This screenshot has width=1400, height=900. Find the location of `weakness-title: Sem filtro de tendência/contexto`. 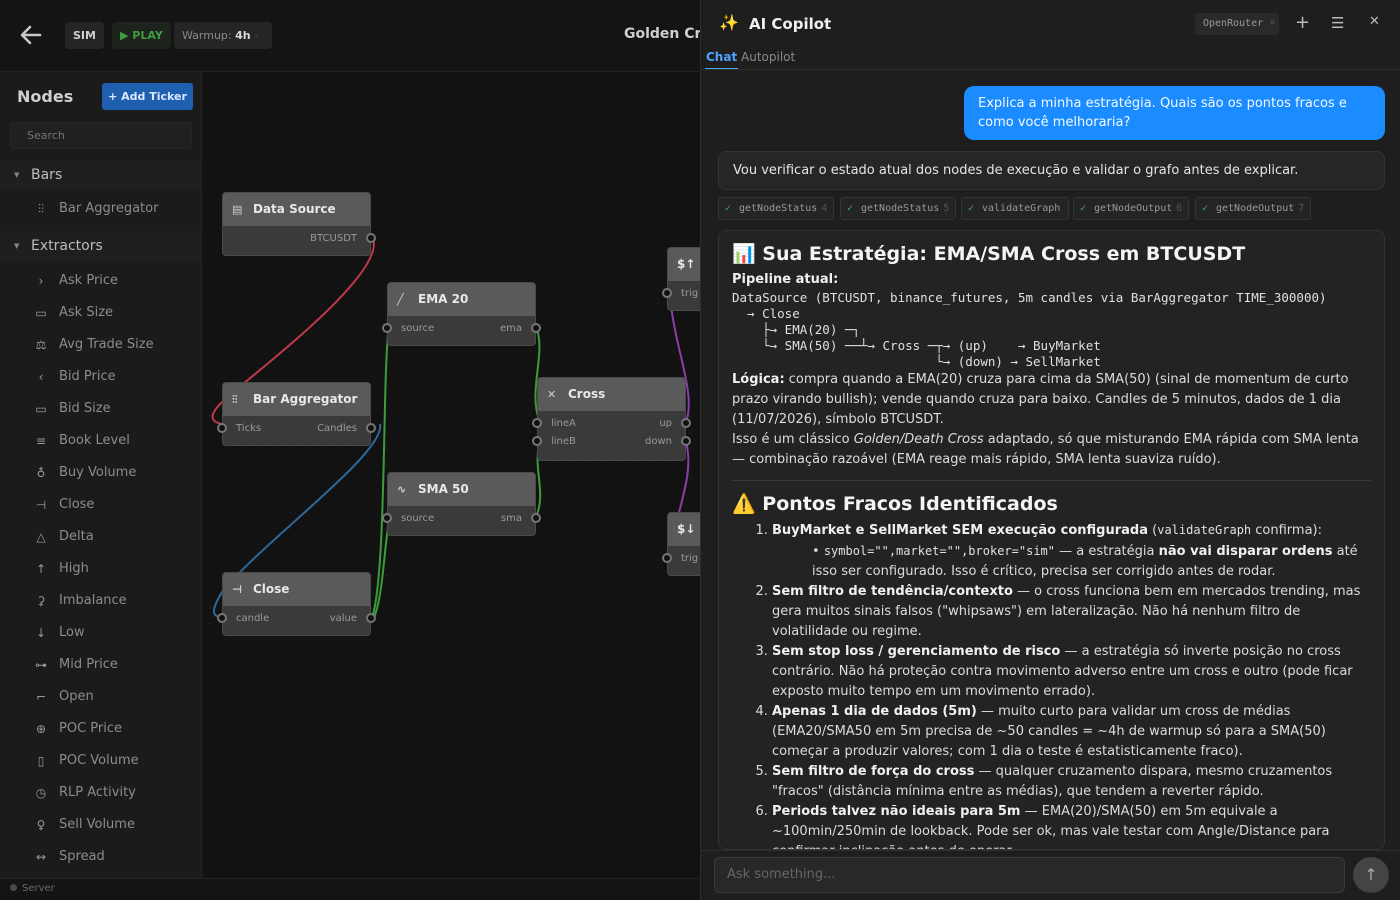

weakness-title: Sem filtro de tendência/contexto is located at coordinates (892, 591).